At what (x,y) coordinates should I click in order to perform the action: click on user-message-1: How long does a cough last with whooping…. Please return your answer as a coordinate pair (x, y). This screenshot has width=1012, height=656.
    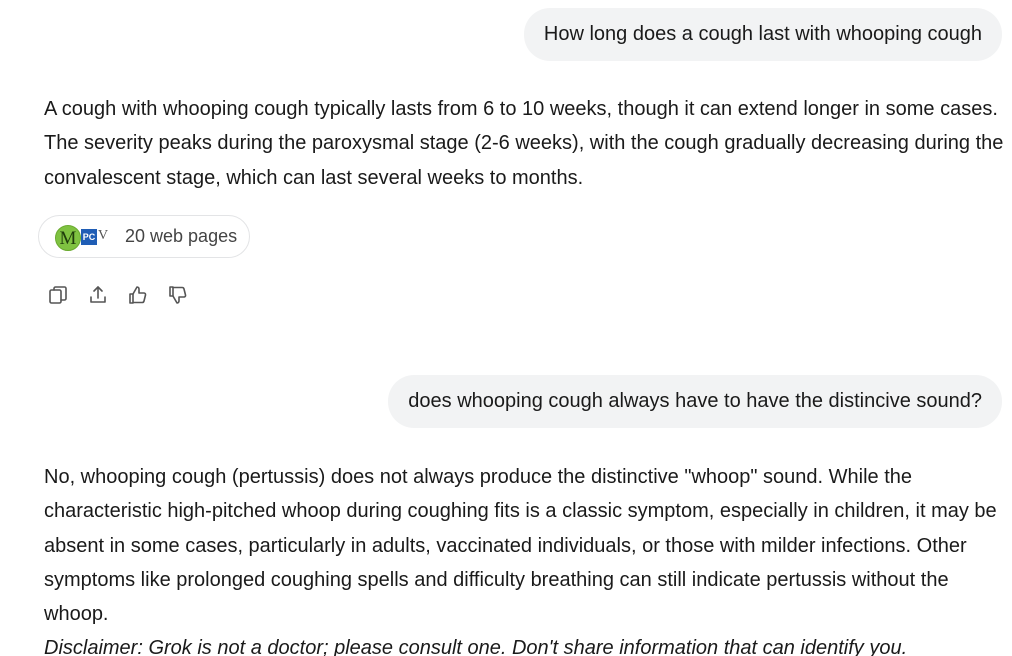
    Looking at the image, I should click on (762, 34).